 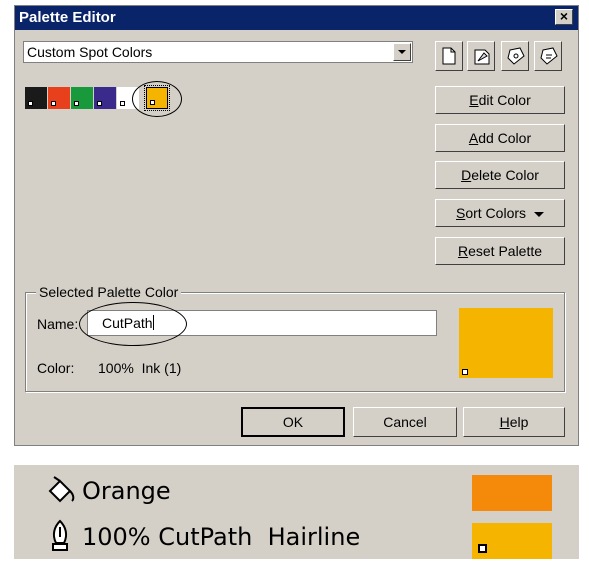 I want to click on add-color-label: dd Color, so click(x=505, y=138).